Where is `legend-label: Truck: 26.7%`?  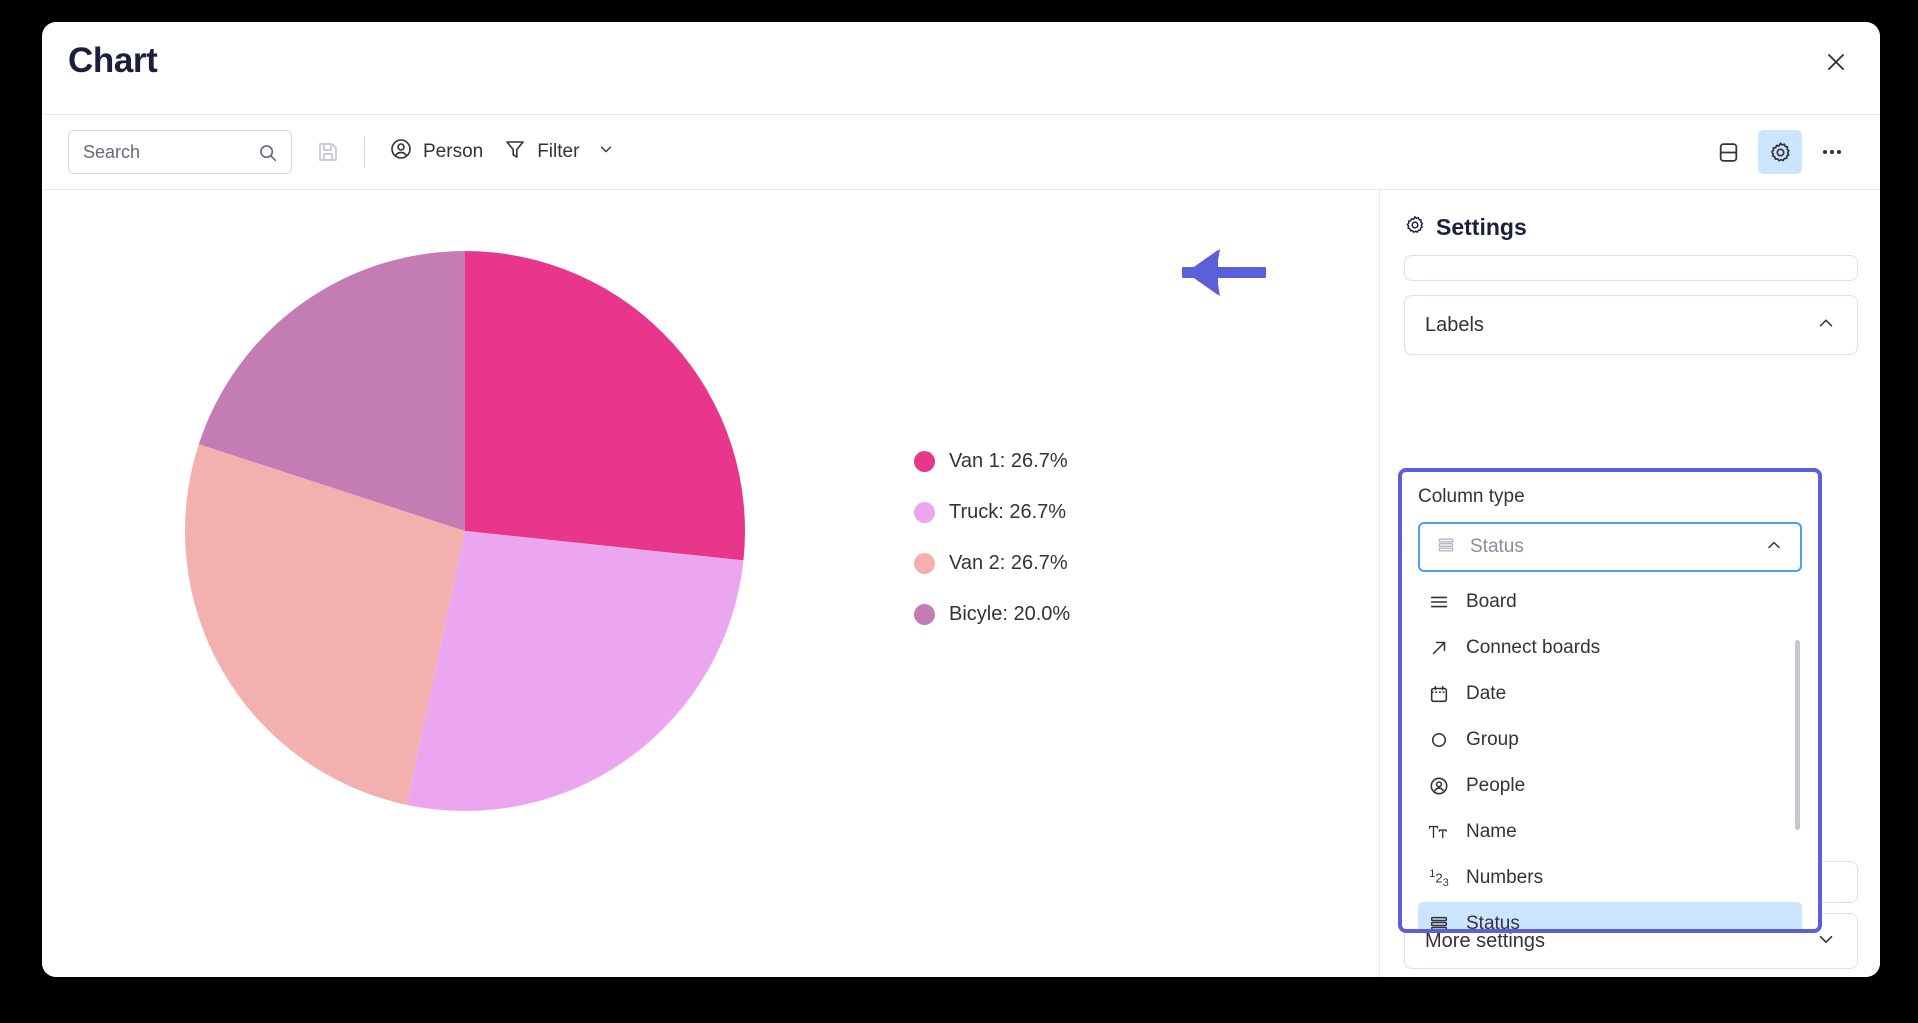
legend-label: Truck: 26.7% is located at coordinates (1008, 512).